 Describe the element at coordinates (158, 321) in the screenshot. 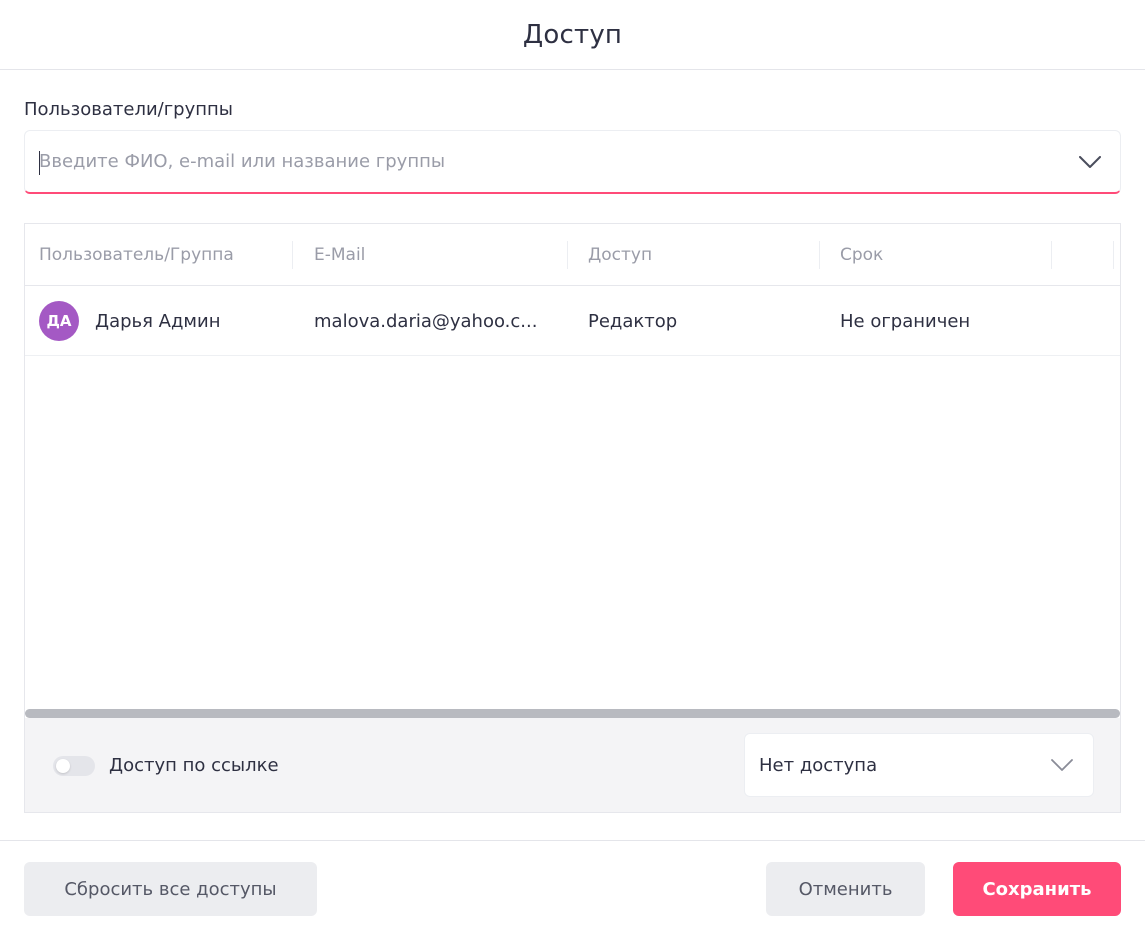

I see `user-name: Дарья Админ` at that location.